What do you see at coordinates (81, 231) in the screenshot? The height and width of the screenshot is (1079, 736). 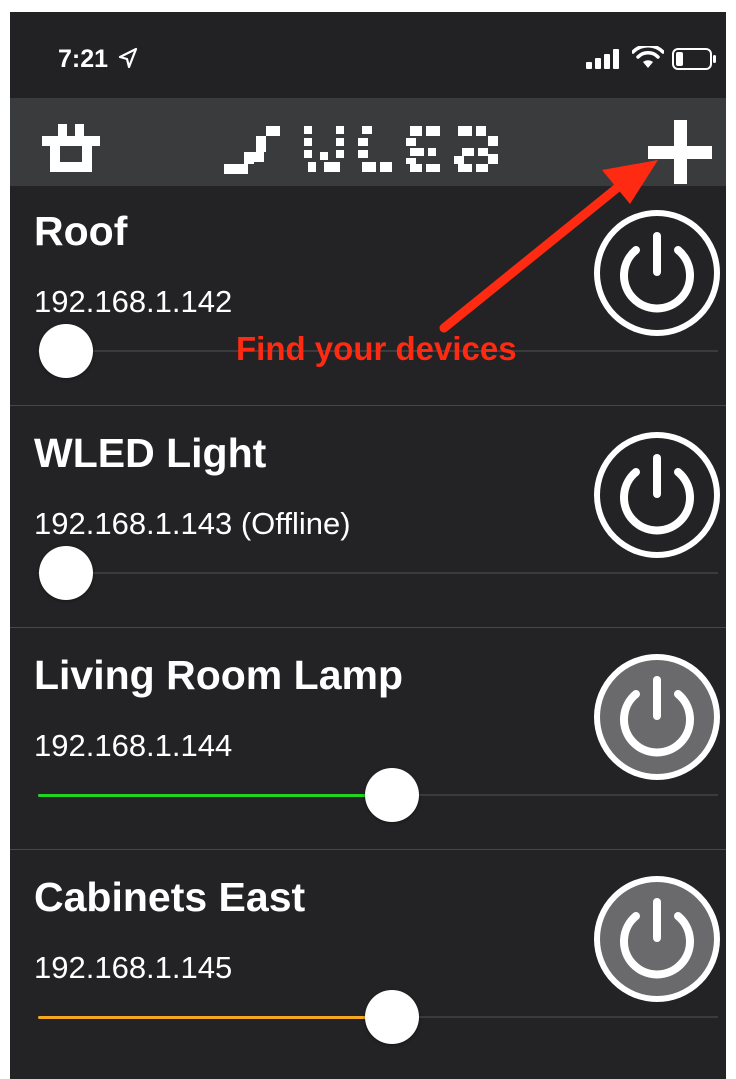 I see `device-name: Roof` at bounding box center [81, 231].